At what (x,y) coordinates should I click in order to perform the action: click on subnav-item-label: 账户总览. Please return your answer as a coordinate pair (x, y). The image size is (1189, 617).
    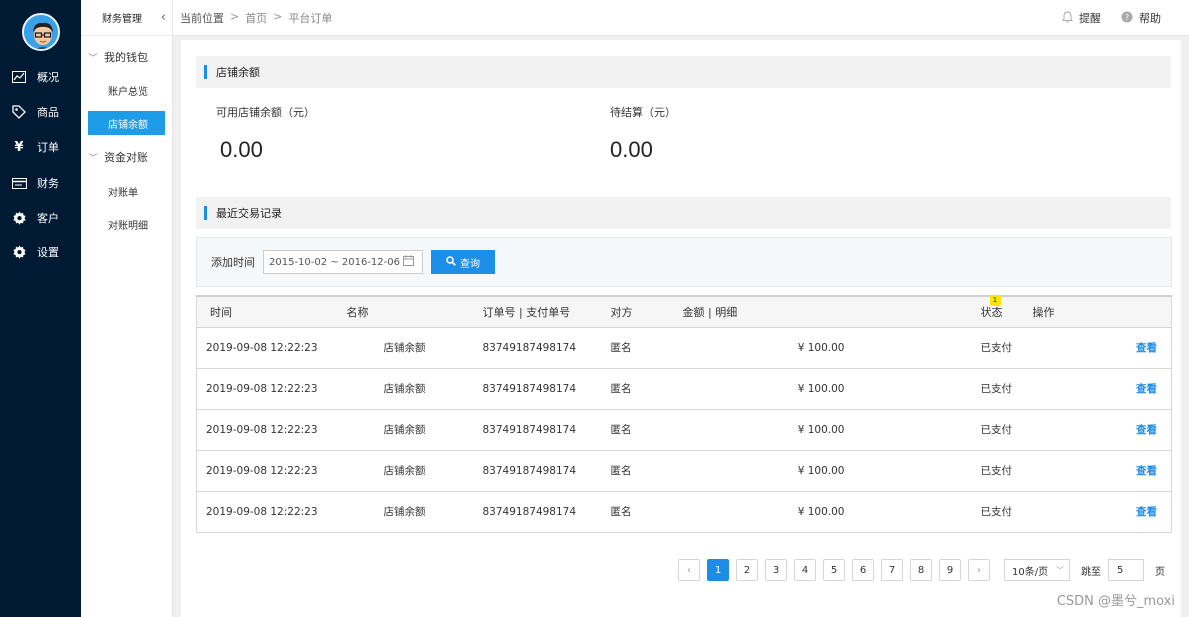
    Looking at the image, I should click on (128, 92).